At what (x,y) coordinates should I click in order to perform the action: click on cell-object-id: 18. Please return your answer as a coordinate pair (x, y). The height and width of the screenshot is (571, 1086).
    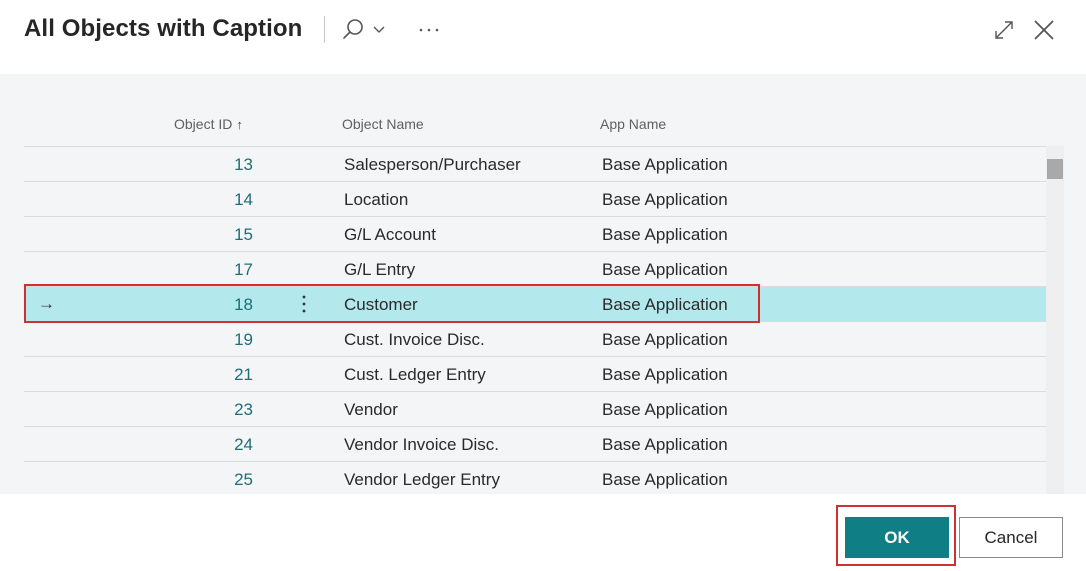
    Looking at the image, I should click on (243, 305).